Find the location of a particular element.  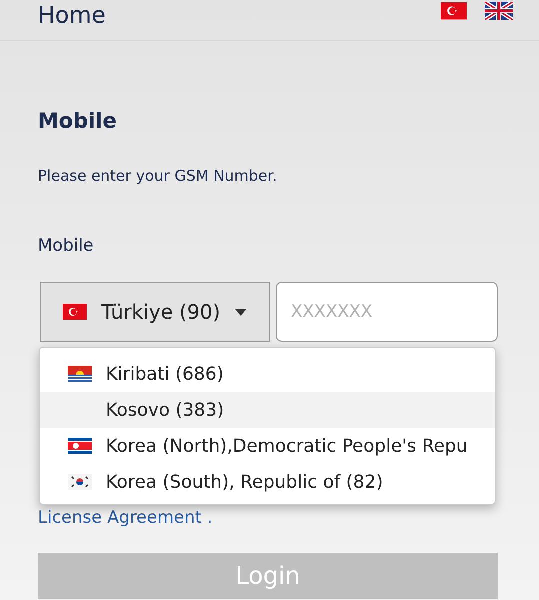

section-heading: Mobile is located at coordinates (77, 121).